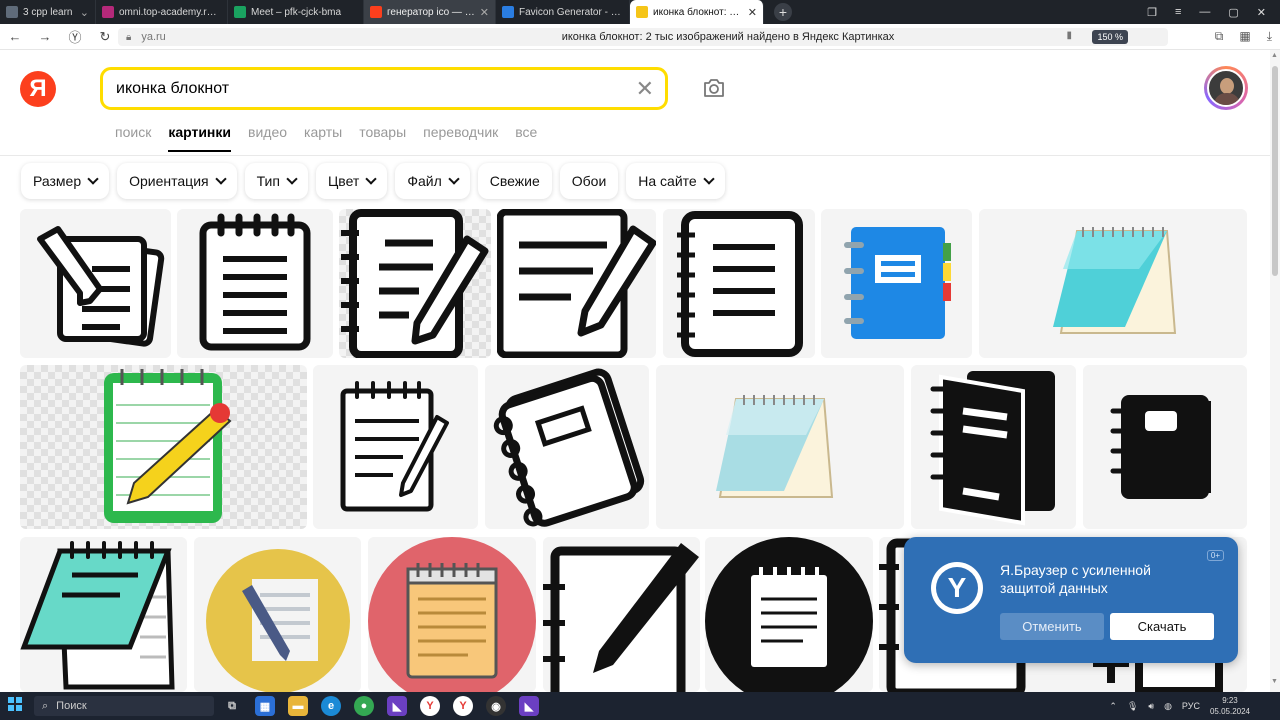  I want to click on forward-arrow-icon: →, so click(45, 36).